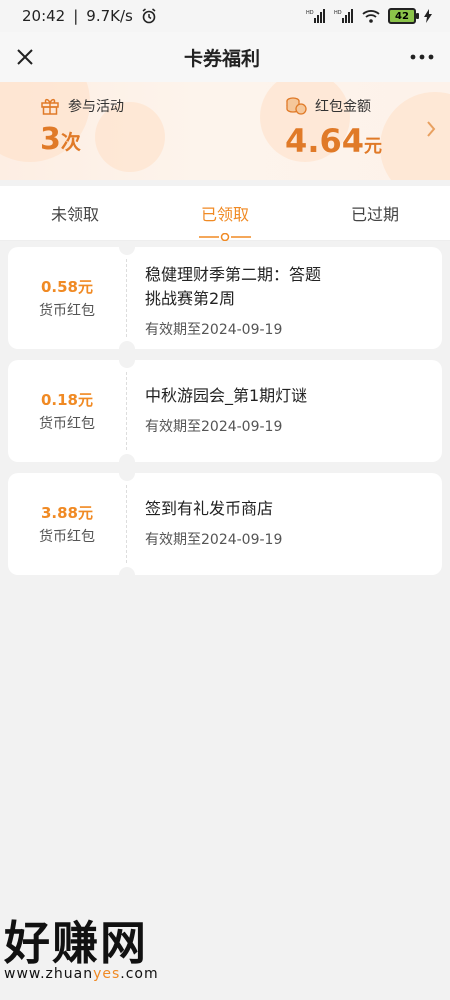 Image resolution: width=450 pixels, height=1000 pixels. I want to click on activities-unit: 次, so click(70, 142).